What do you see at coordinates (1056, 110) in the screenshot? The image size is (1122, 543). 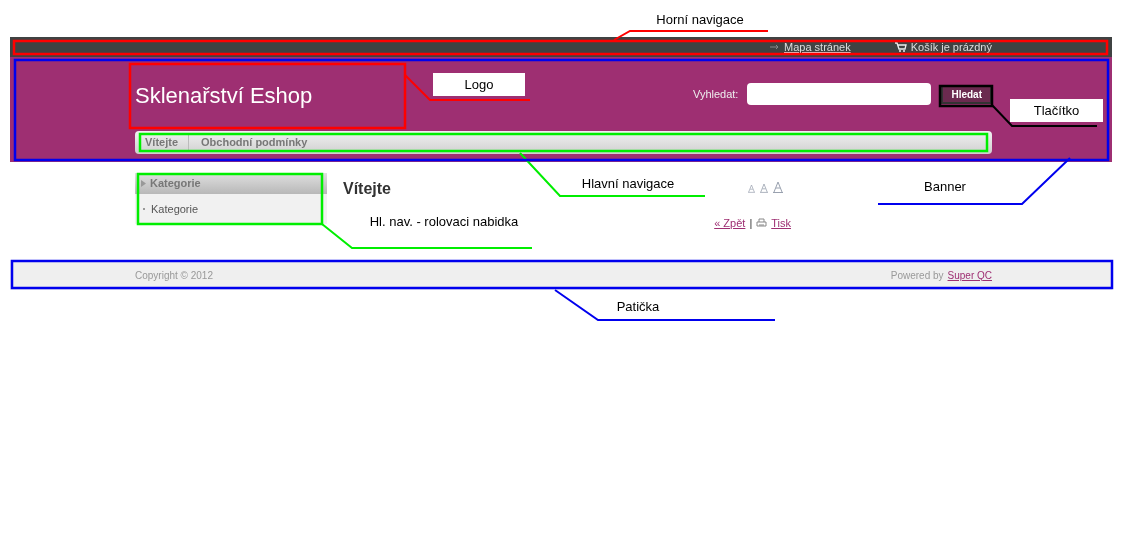 I see `annotation-label: Tlačítko` at bounding box center [1056, 110].